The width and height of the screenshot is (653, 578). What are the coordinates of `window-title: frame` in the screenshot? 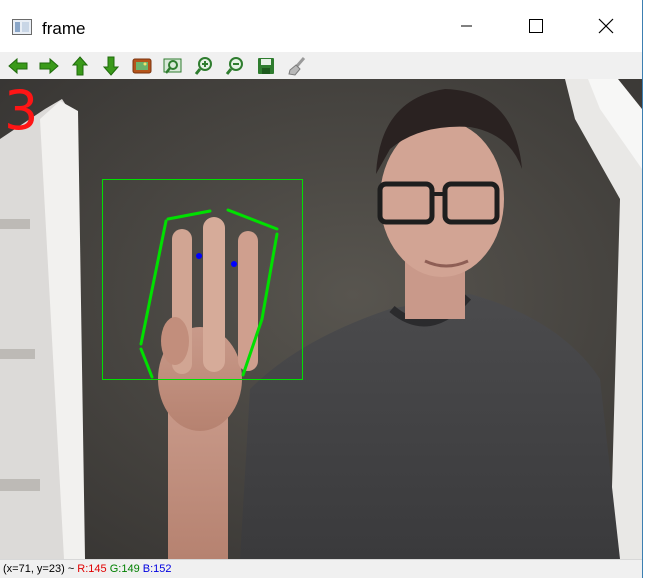 It's located at (64, 28).